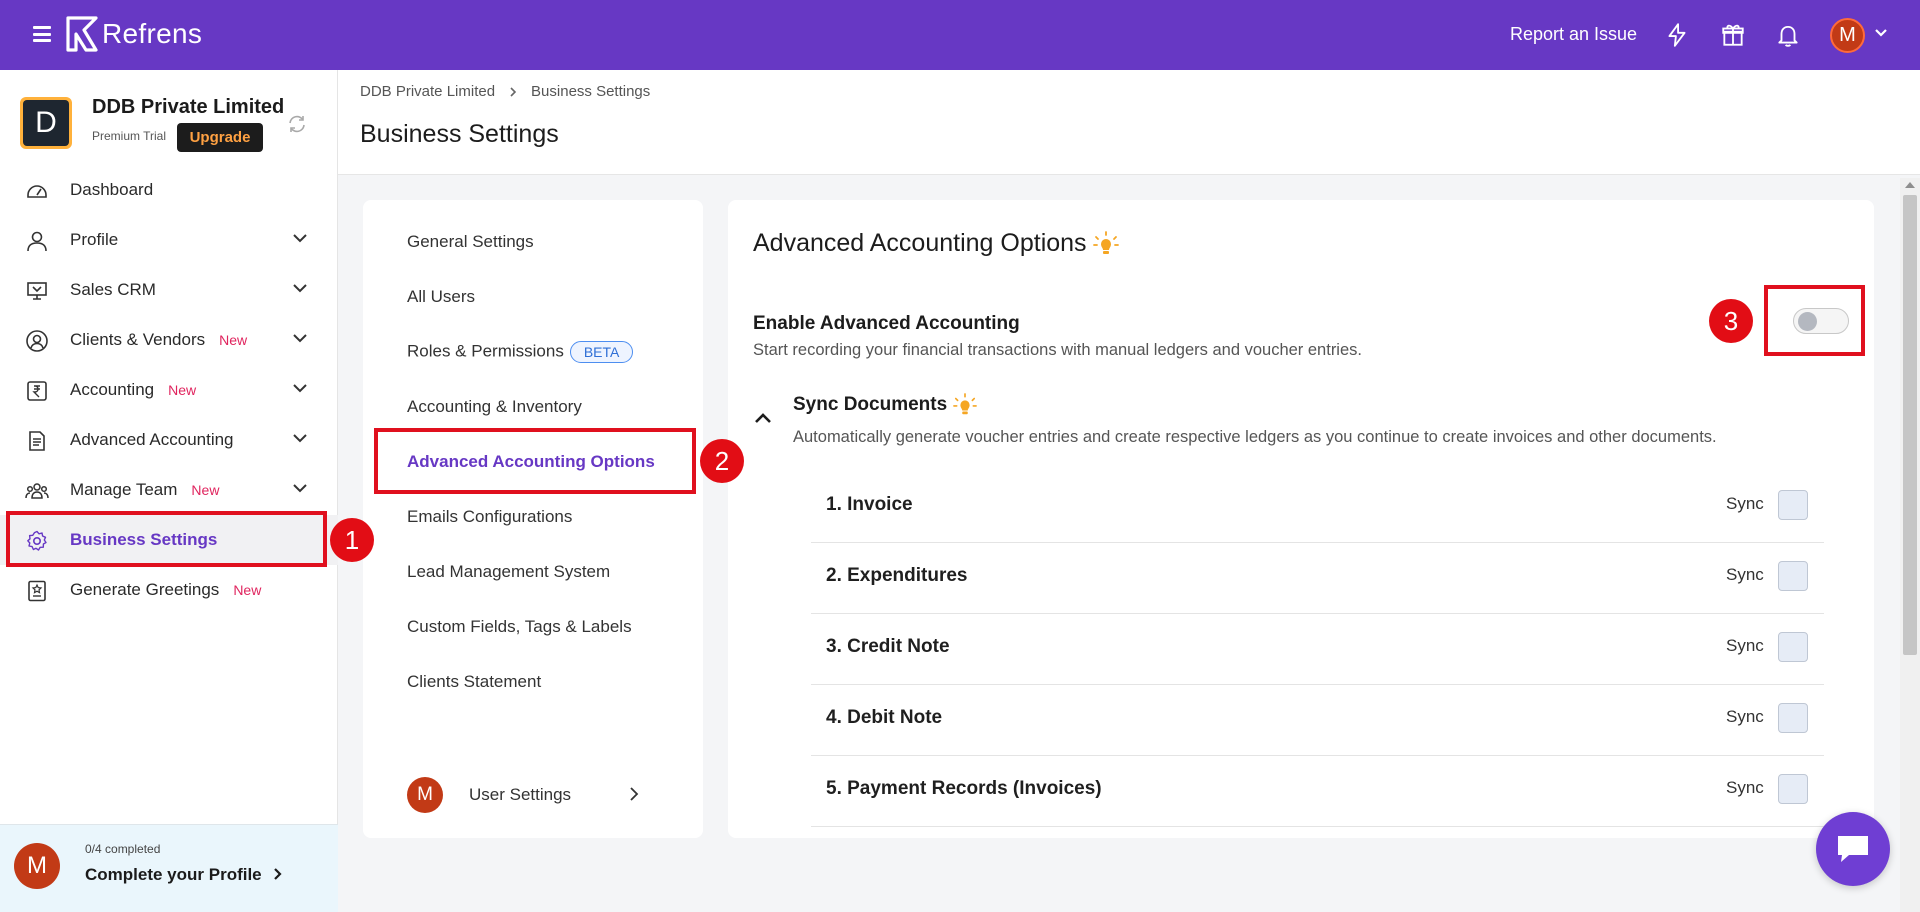  I want to click on page-title: Business Settings, so click(459, 134).